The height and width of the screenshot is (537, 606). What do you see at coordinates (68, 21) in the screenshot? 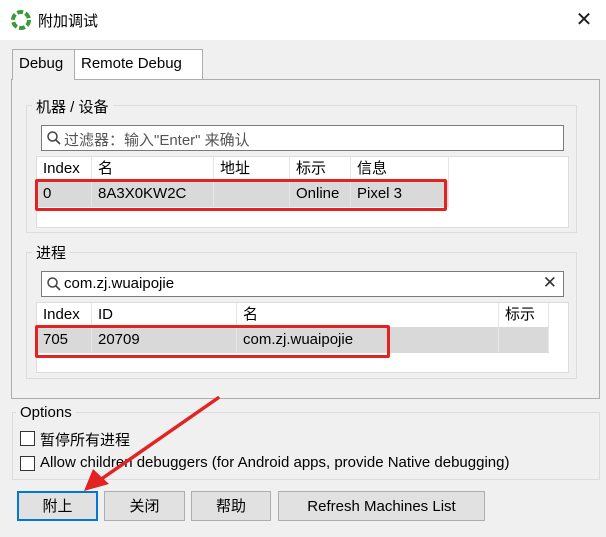
I see `window-title: 附加调试` at bounding box center [68, 21].